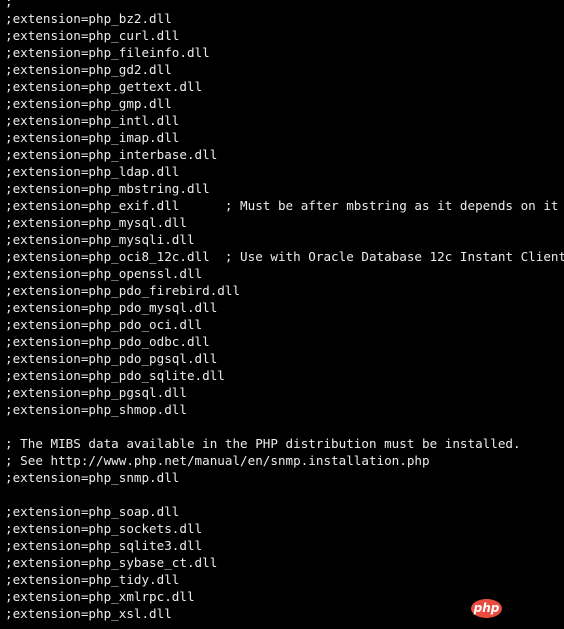 The width and height of the screenshot is (564, 629). What do you see at coordinates (107, 341) in the screenshot?
I see `config-line: ;extension=php_pdo_odbc.dll` at bounding box center [107, 341].